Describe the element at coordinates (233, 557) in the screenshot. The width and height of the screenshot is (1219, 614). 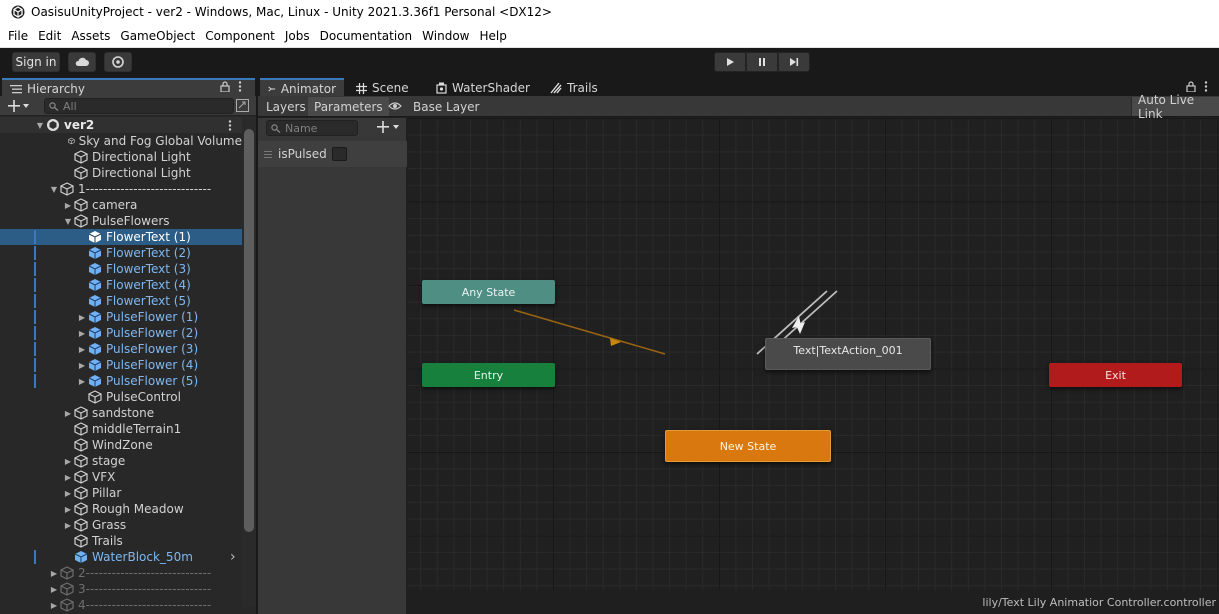
I see `chevron-right-icon: ›` at that location.